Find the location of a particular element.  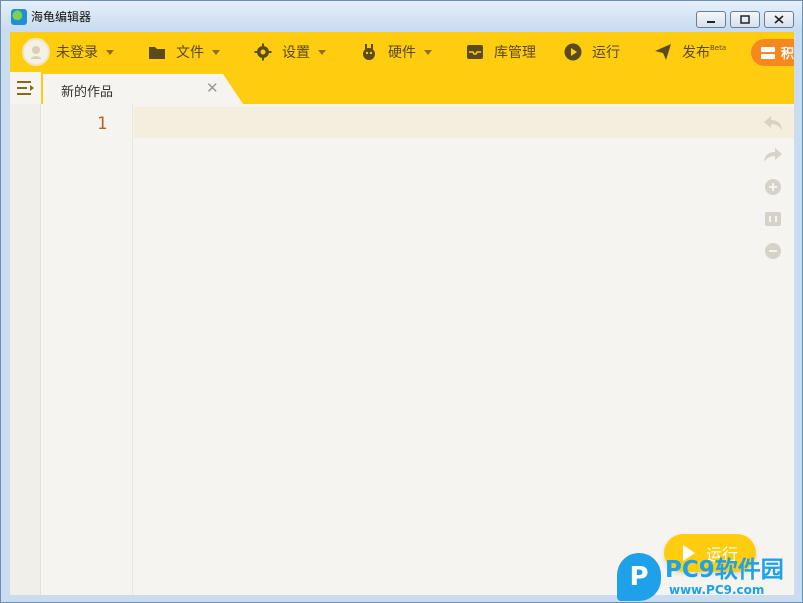

maximize-button is located at coordinates (745, 19).